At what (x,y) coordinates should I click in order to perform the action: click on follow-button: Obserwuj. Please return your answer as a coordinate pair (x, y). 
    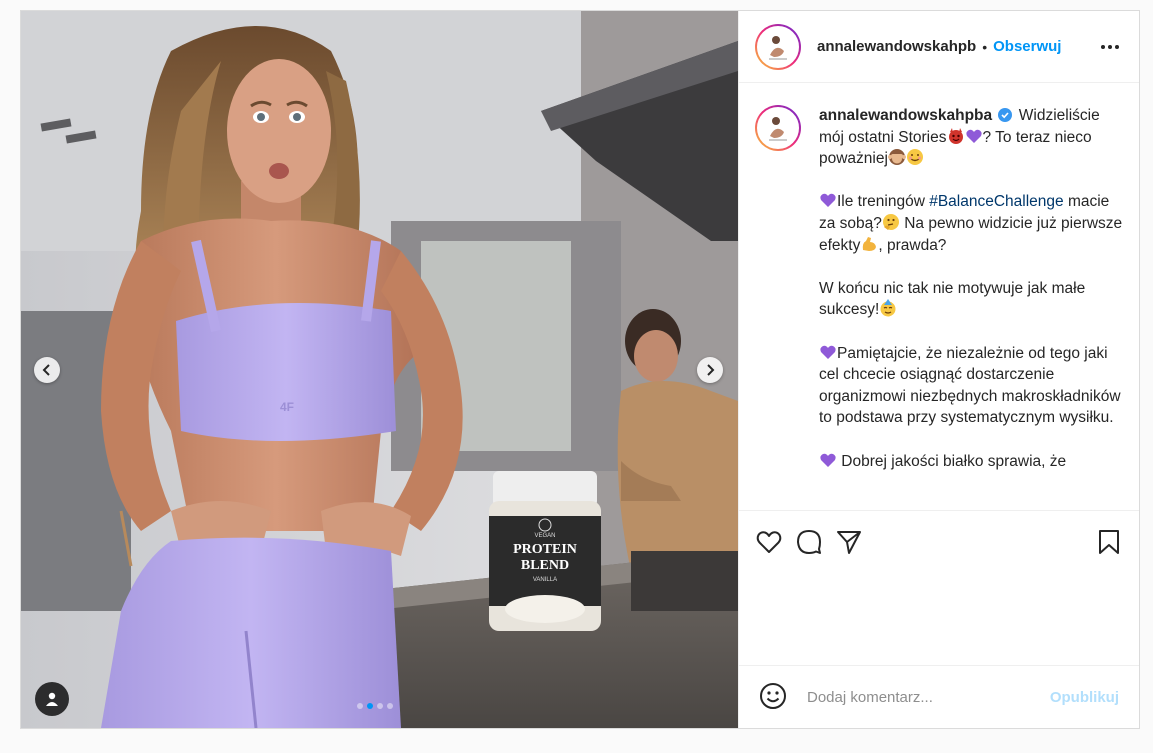
    Looking at the image, I should click on (1027, 46).